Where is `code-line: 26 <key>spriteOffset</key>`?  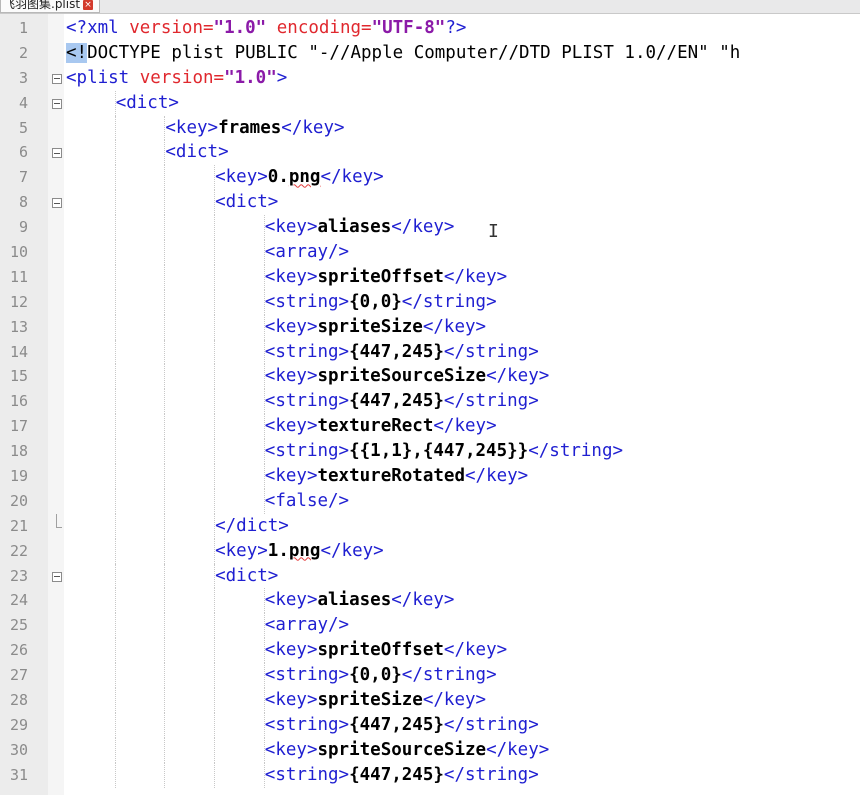 code-line: 26 <key>spriteOffset</key> is located at coordinates (430, 651).